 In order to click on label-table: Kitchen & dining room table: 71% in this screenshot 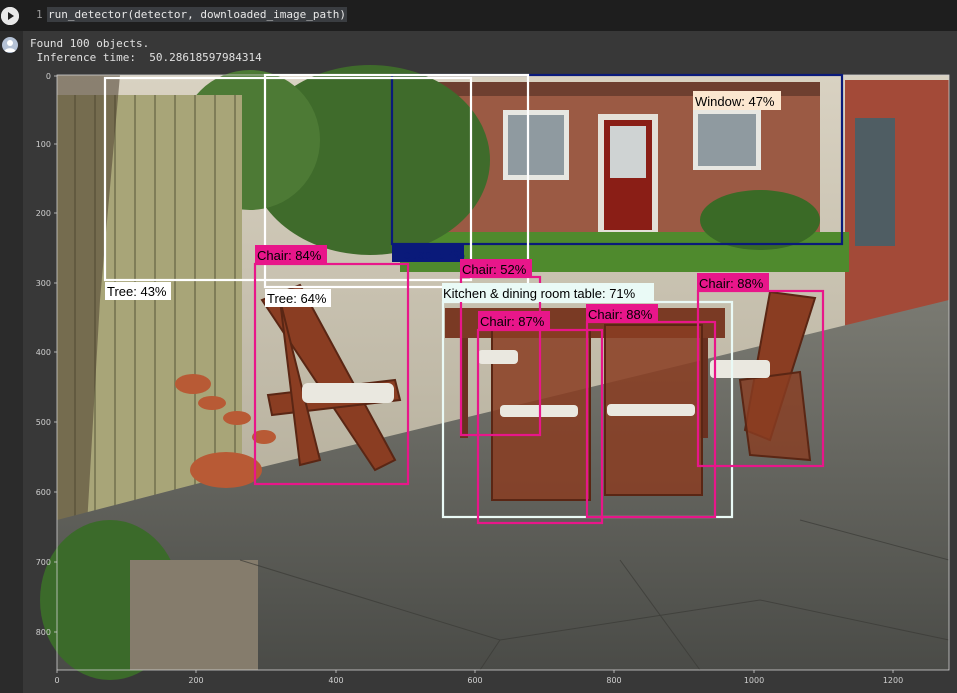, I will do `click(548, 292)`.